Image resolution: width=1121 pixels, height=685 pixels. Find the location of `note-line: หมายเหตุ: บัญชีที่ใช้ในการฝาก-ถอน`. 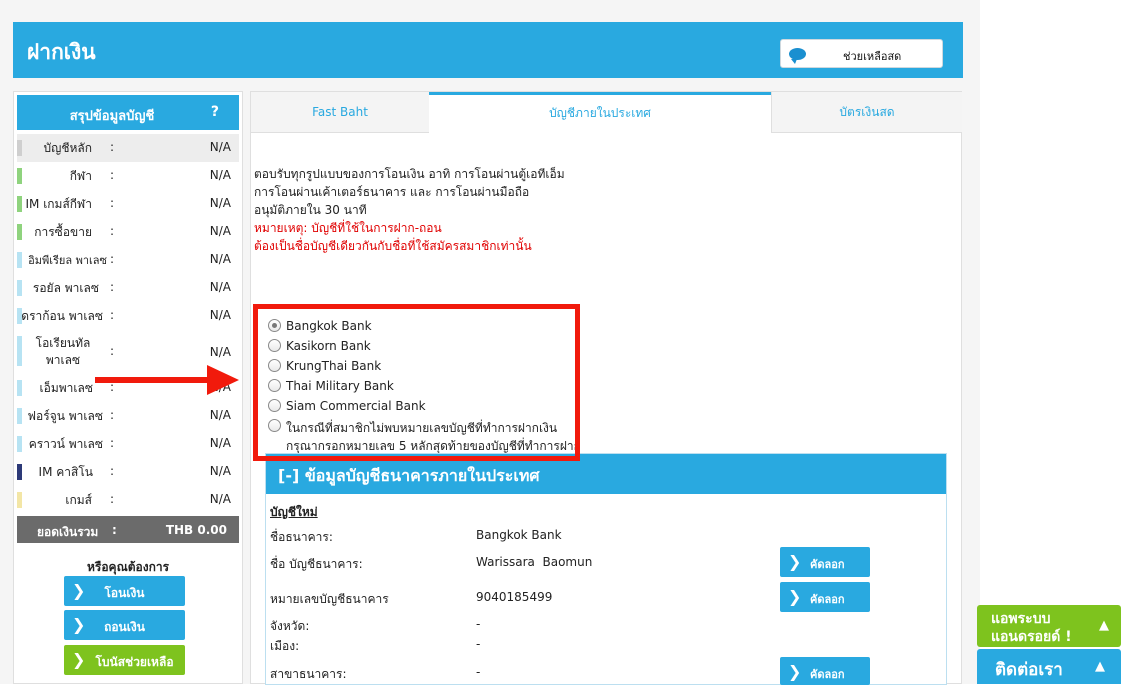

note-line: หมายเหตุ: บัญชีที่ใช้ในการฝาก-ถอน is located at coordinates (348, 228).